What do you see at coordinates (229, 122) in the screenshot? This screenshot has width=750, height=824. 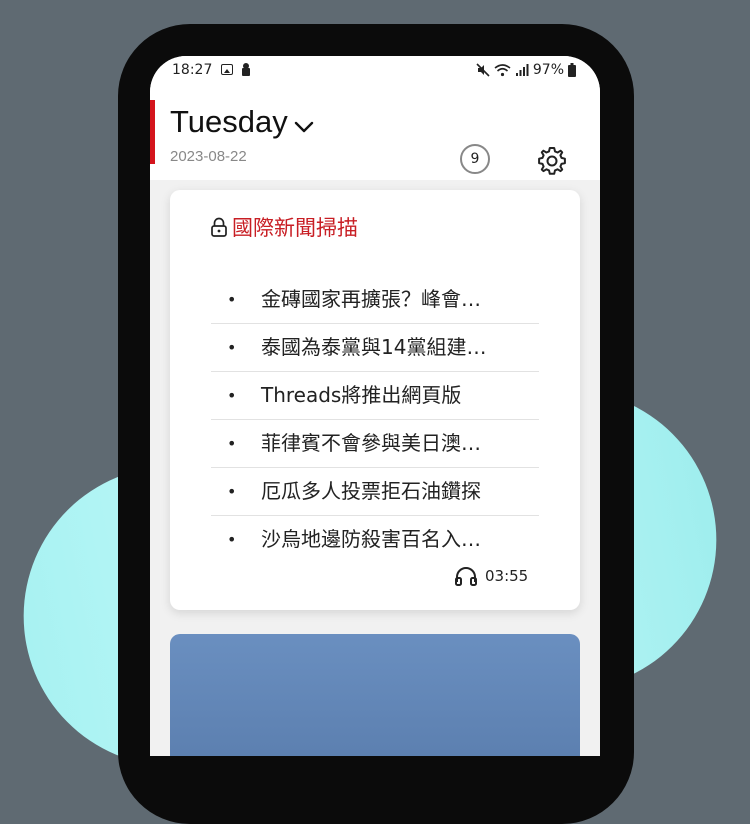 I see `day-selector: Tuesday` at bounding box center [229, 122].